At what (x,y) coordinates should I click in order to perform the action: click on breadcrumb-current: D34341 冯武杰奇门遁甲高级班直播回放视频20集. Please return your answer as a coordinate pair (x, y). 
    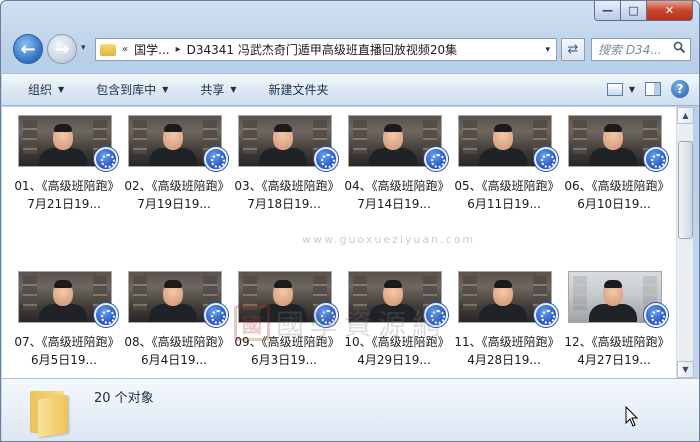
    Looking at the image, I should click on (322, 49).